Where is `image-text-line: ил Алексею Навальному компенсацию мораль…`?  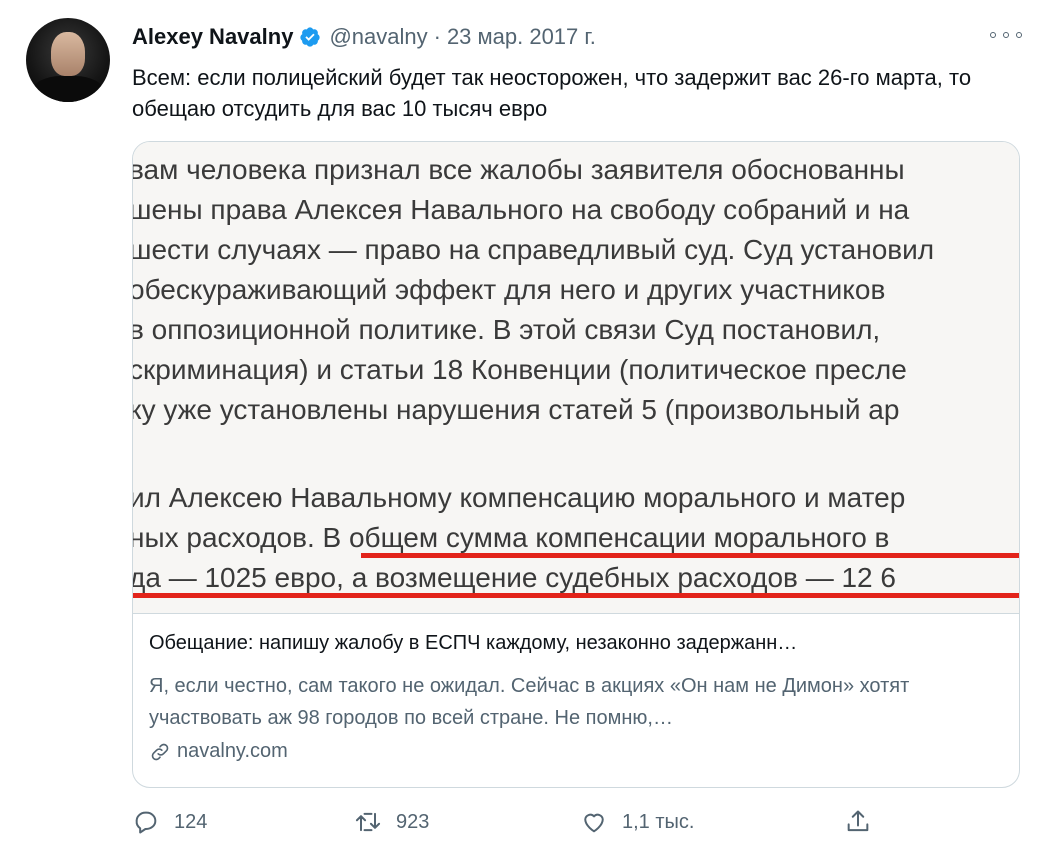
image-text-line: ил Алексею Навальному компенсацию мораль… is located at coordinates (519, 497).